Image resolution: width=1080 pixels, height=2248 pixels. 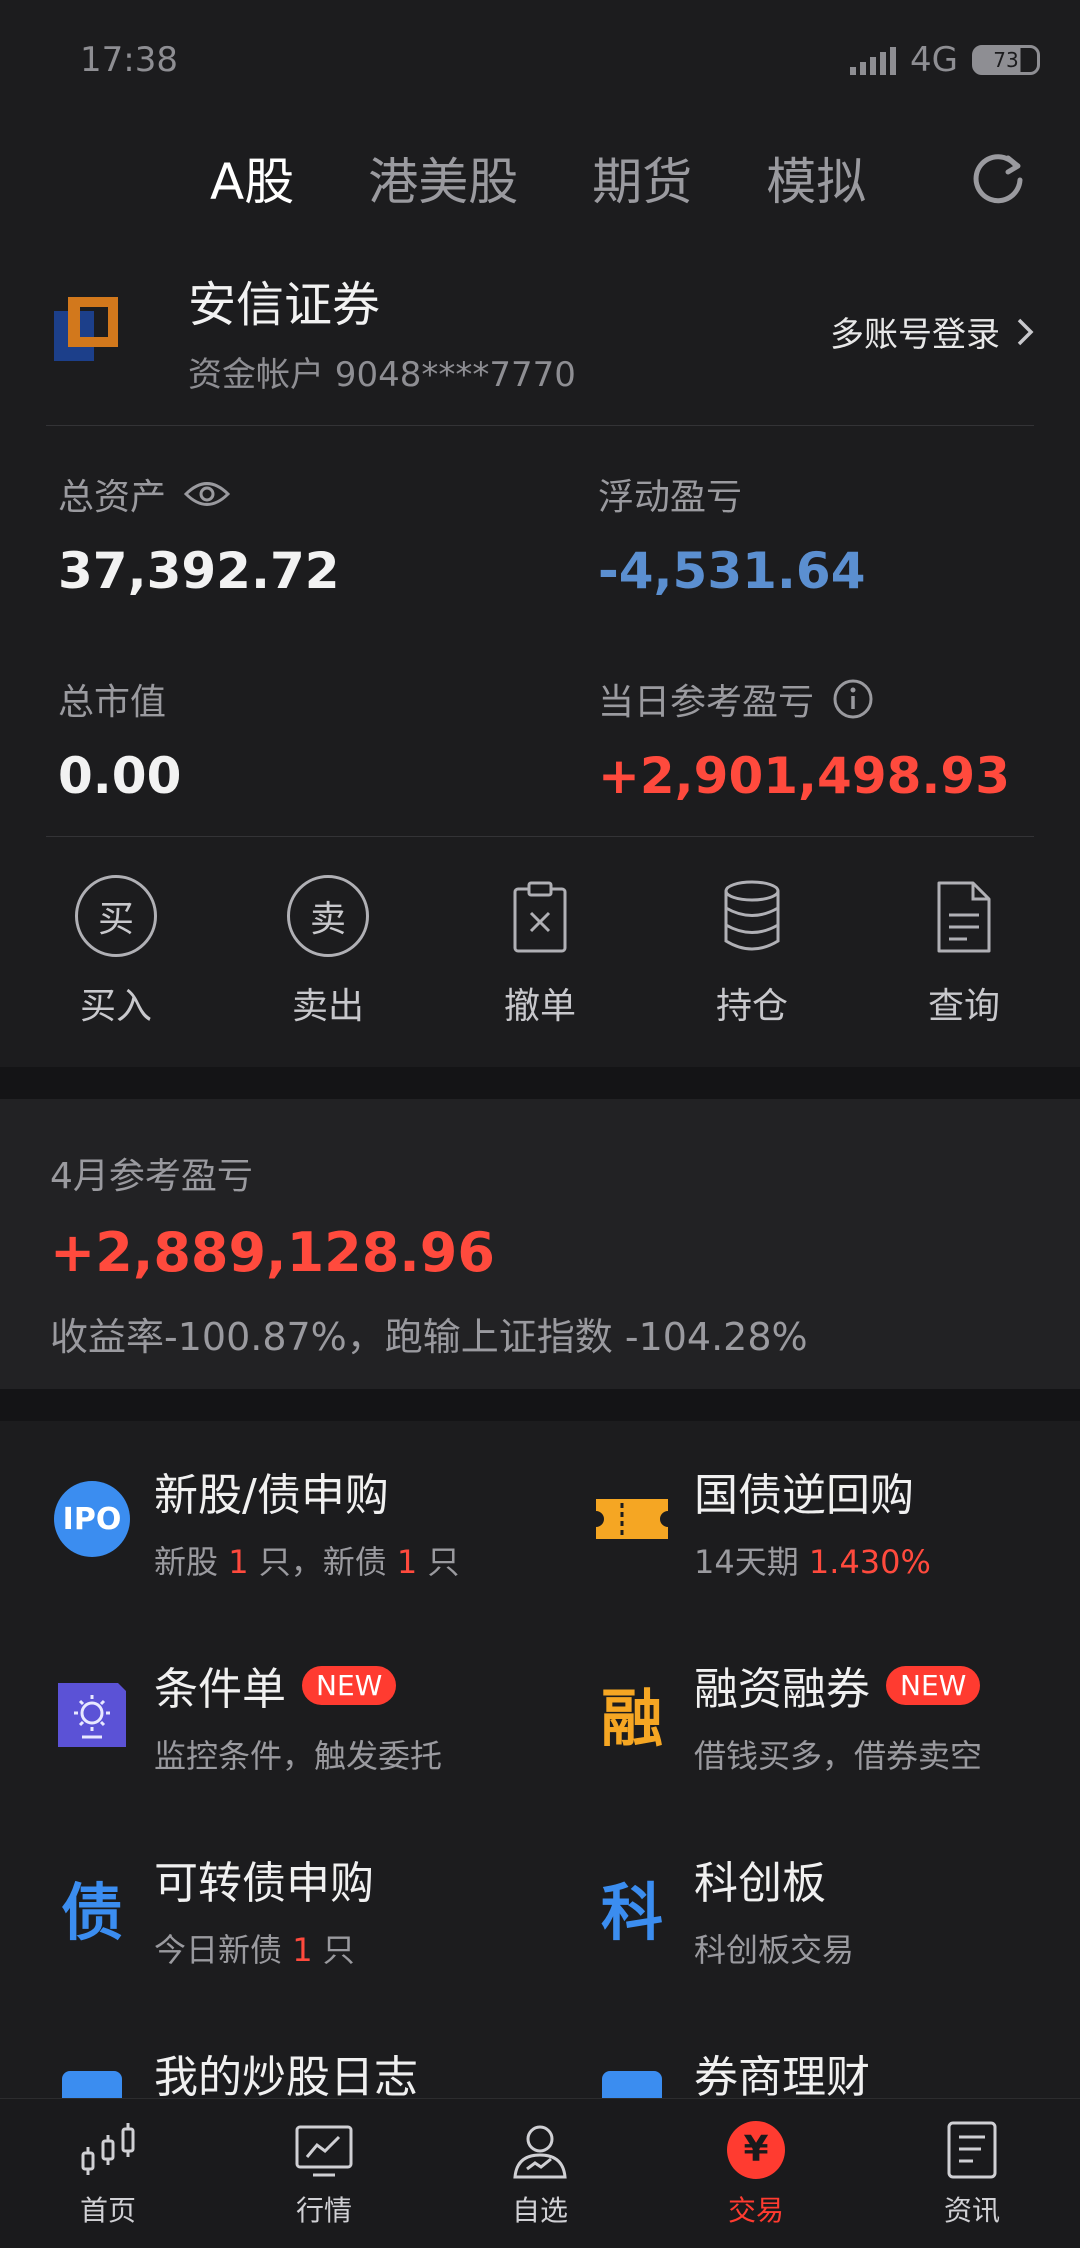 I want to click on conditional-order-item: 条件单 NEW 监控条件，触发委托, so click(x=270, y=1750).